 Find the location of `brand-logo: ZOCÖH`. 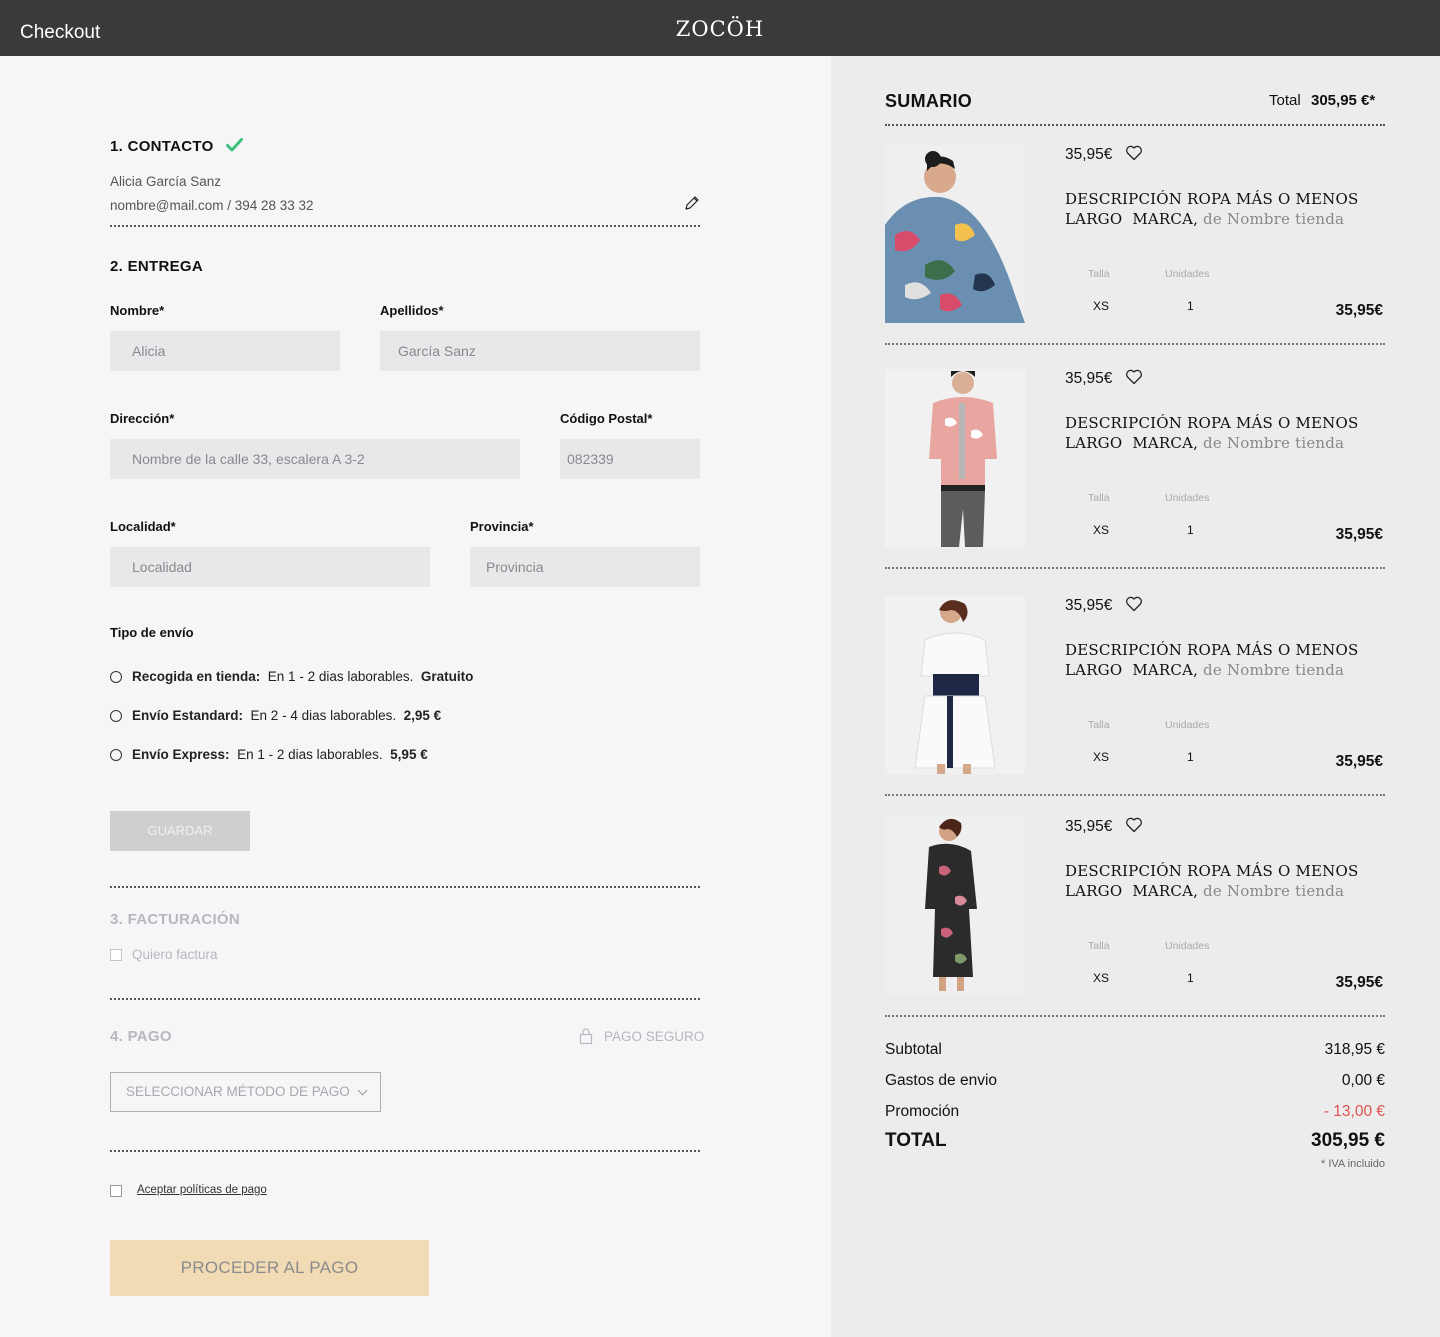

brand-logo: ZOCÖH is located at coordinates (720, 29).